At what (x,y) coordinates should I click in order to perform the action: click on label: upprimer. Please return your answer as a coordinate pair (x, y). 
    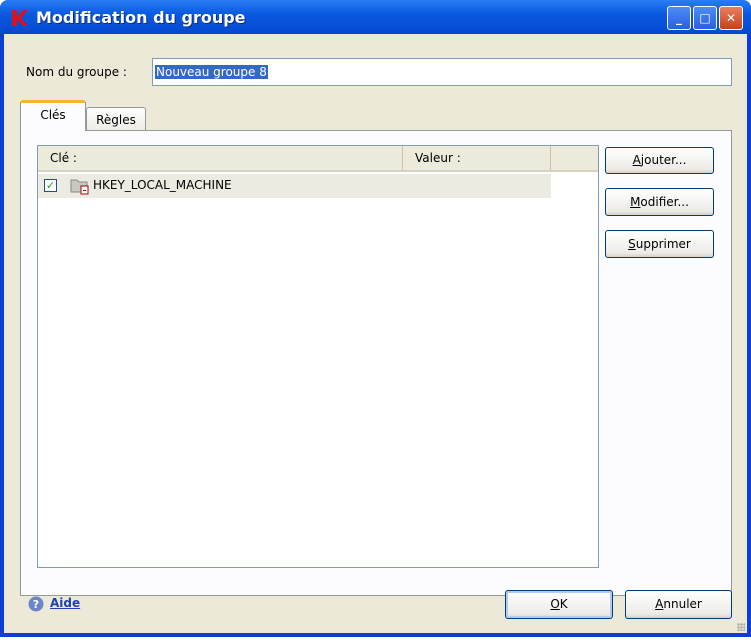
    Looking at the image, I should click on (663, 244).